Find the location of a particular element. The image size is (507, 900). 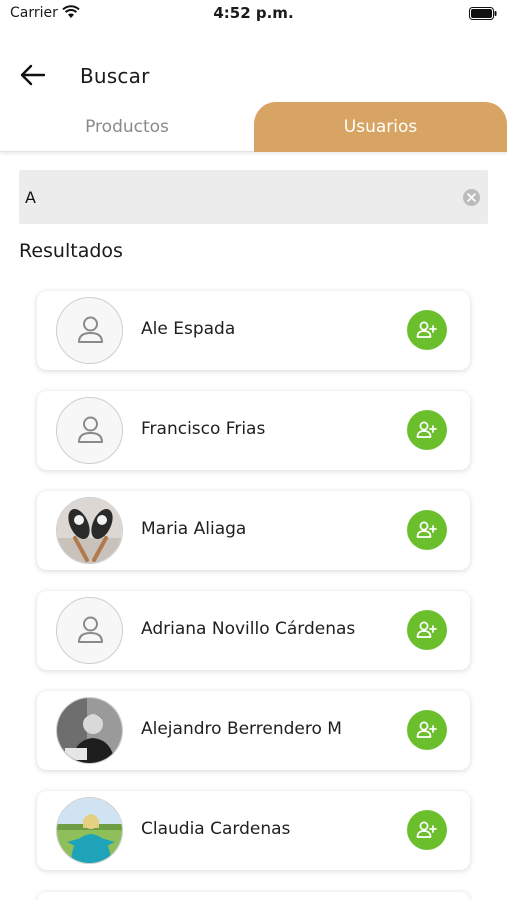

clock: 4:52 p.m. is located at coordinates (253, 13).